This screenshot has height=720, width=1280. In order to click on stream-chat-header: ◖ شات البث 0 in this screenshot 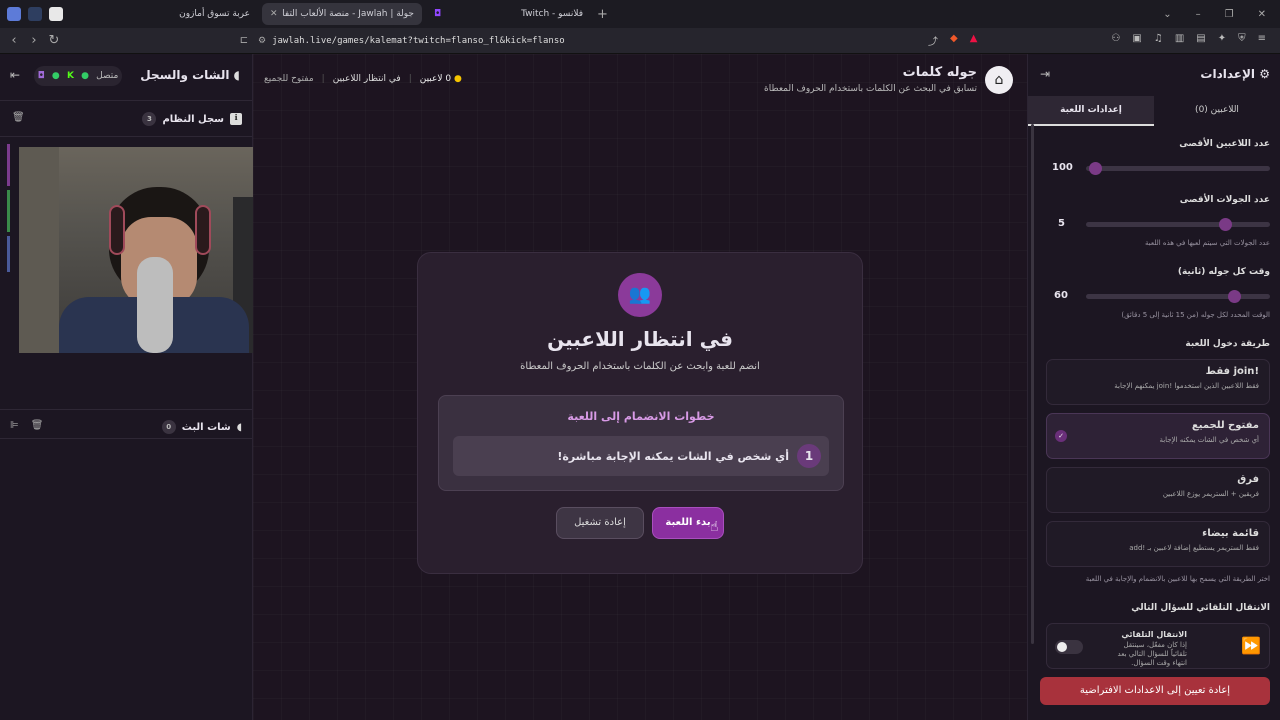, I will do `click(201, 427)`.